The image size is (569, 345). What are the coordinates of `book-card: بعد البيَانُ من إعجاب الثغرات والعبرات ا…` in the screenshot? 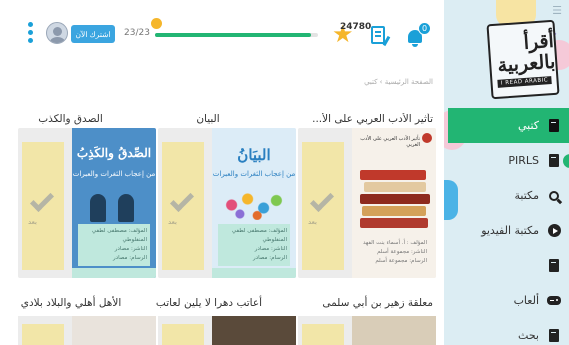 It's located at (227, 203).